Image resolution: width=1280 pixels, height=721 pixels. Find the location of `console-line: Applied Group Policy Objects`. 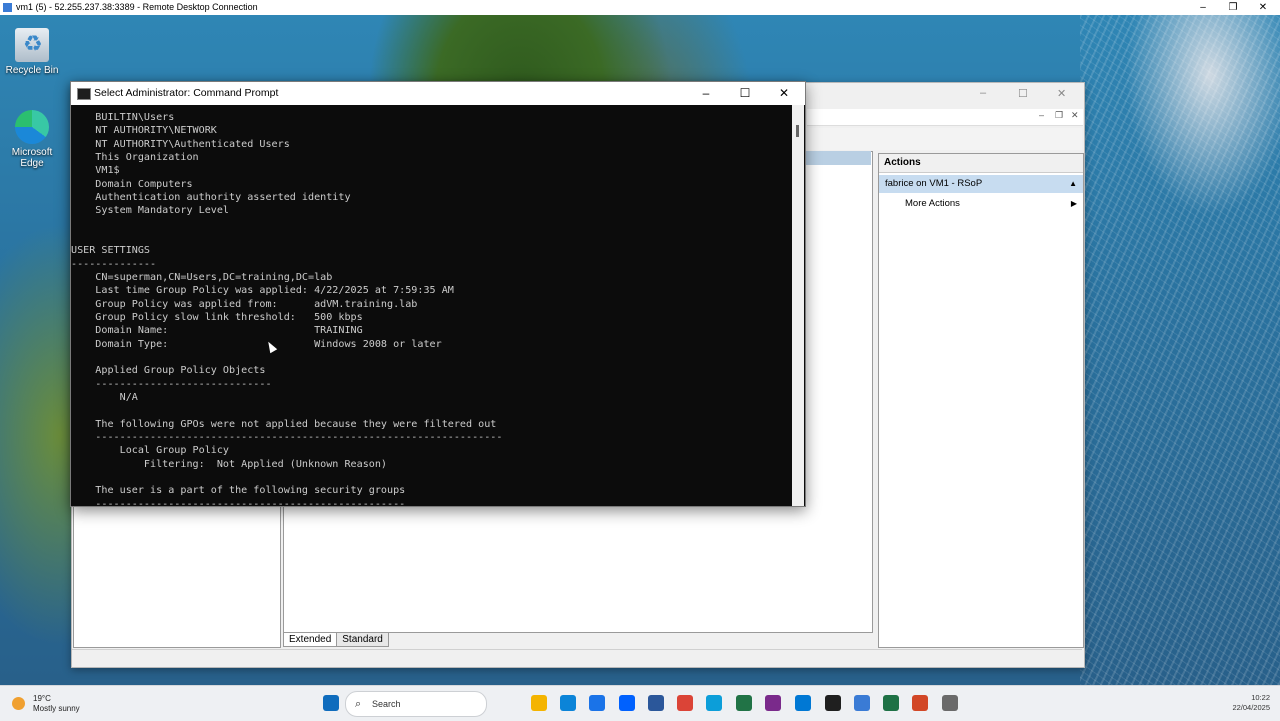

console-line: Applied Group Policy Objects is located at coordinates (168, 371).